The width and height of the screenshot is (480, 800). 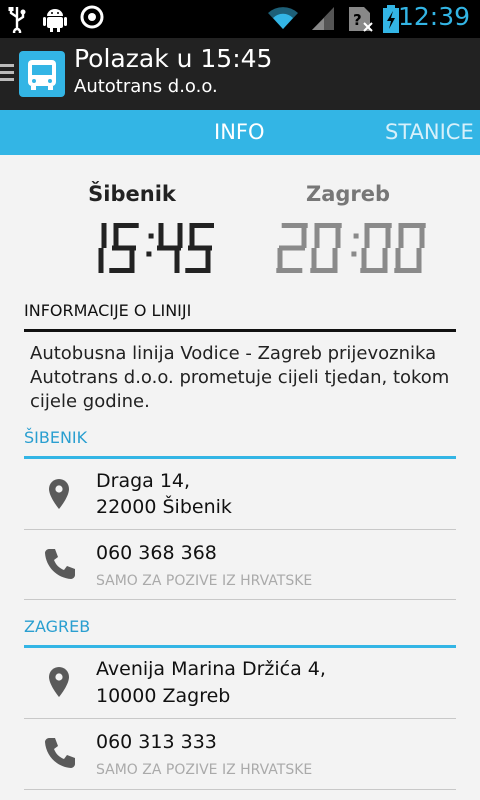 What do you see at coordinates (156, 248) in the screenshot?
I see `departure-time` at bounding box center [156, 248].